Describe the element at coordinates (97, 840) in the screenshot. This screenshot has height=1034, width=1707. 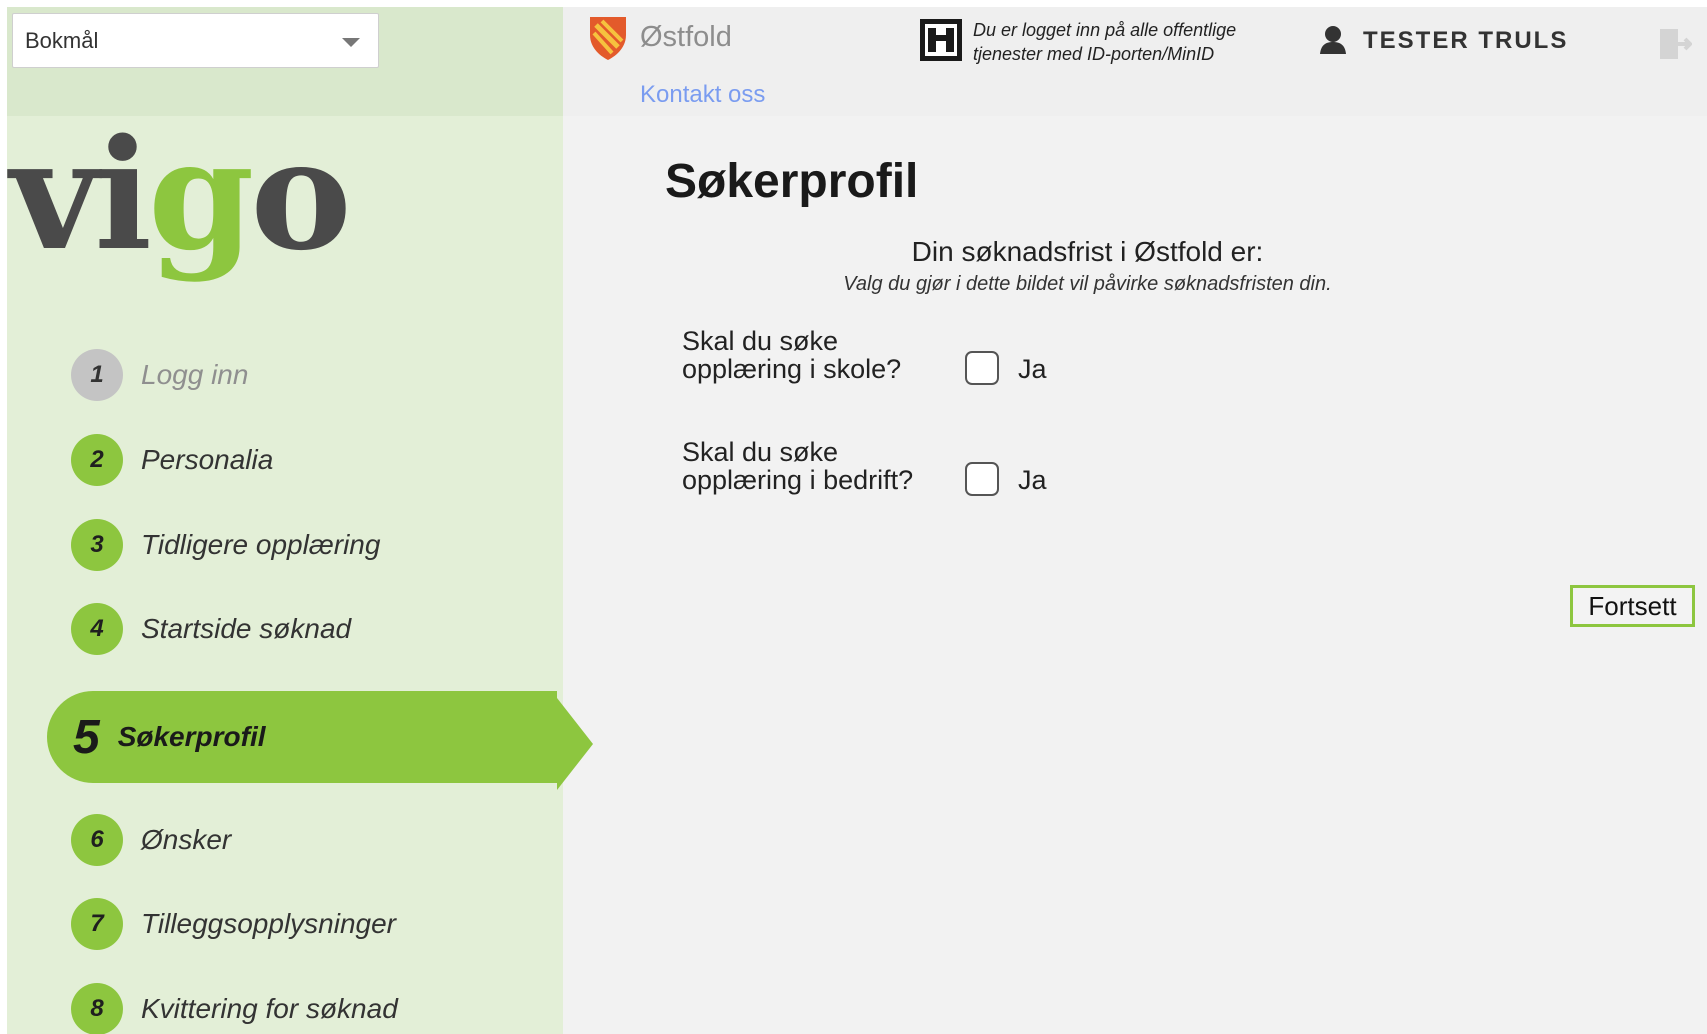
I see `step-number: 6` at that location.